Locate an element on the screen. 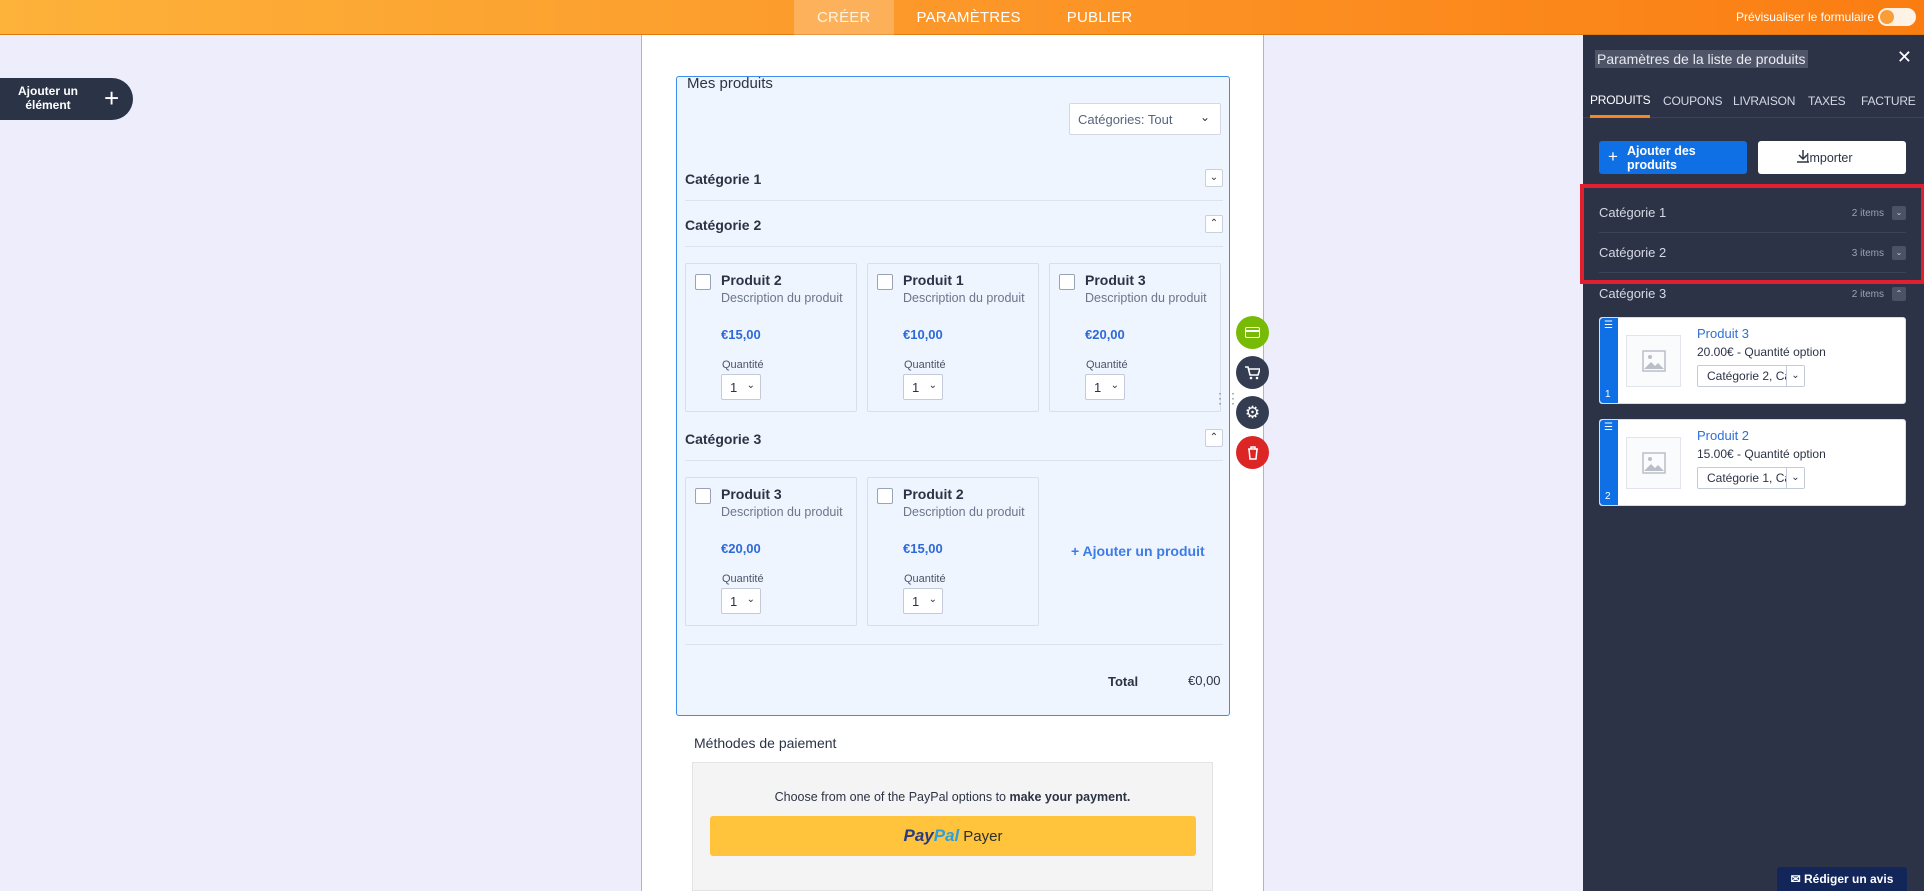 The height and width of the screenshot is (891, 1924). category-header-2: Catégorie 2 ⌃ is located at coordinates (954, 224).